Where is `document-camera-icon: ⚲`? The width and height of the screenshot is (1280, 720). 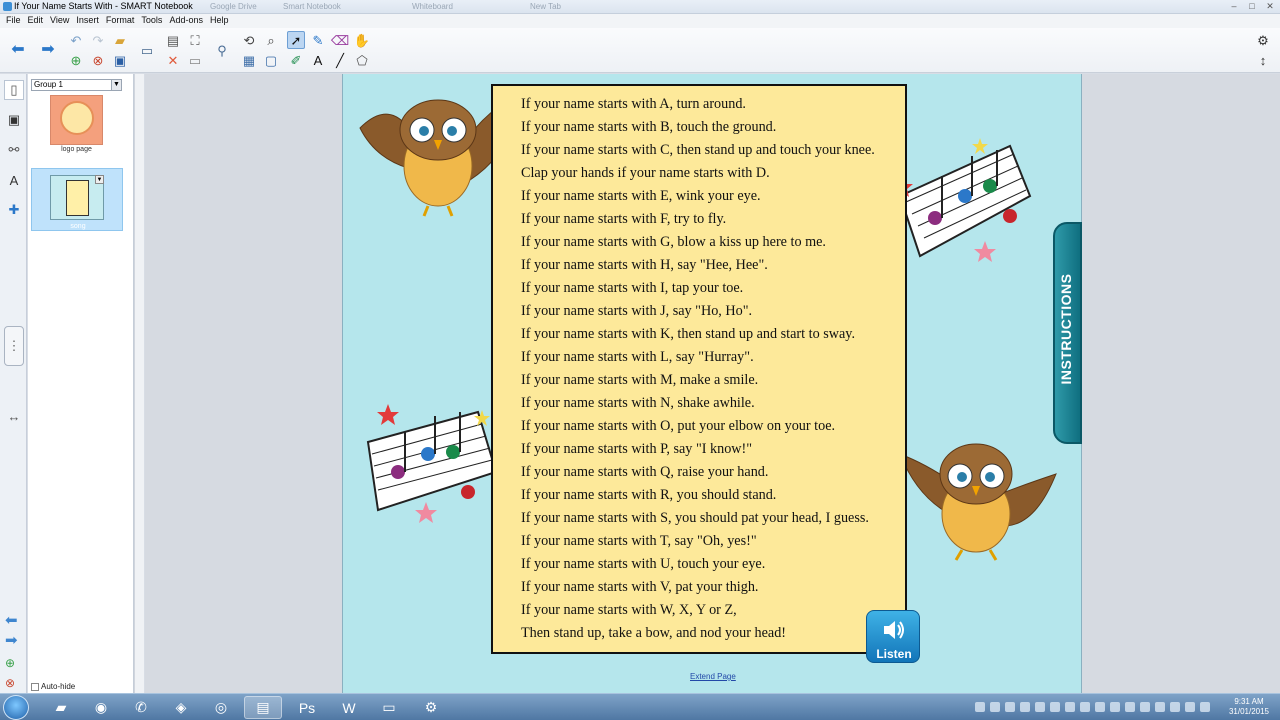 document-camera-icon: ⚲ is located at coordinates (222, 50).